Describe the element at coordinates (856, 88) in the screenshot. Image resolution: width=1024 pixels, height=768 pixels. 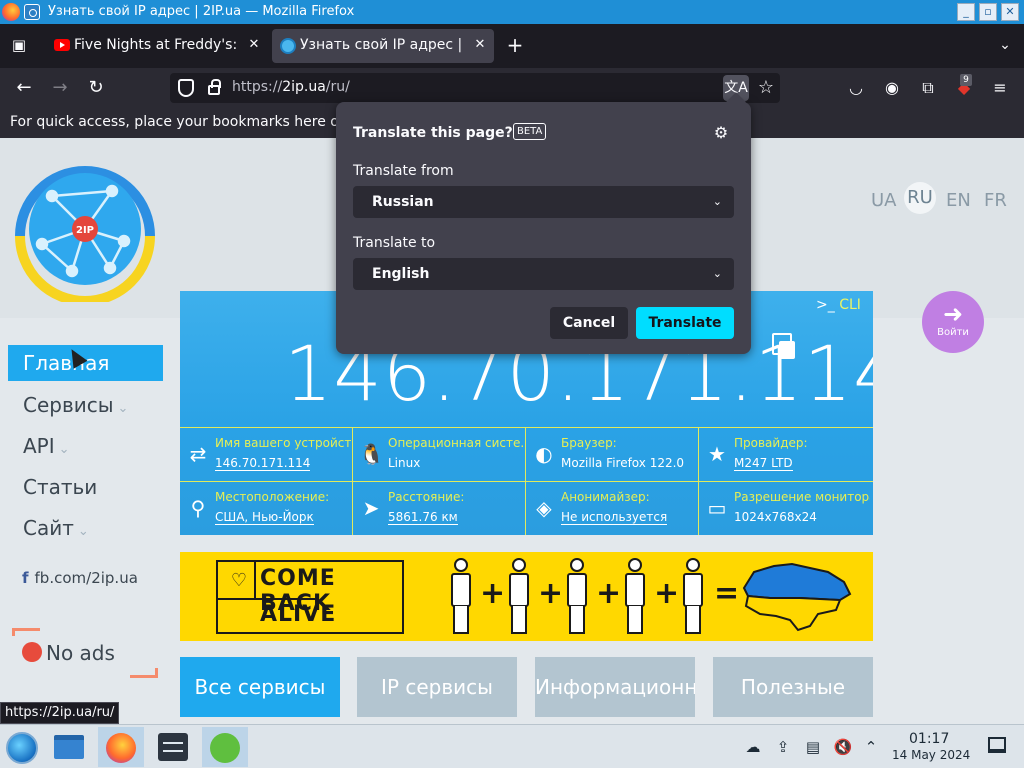
I see `pocket-icon: ◡` at that location.